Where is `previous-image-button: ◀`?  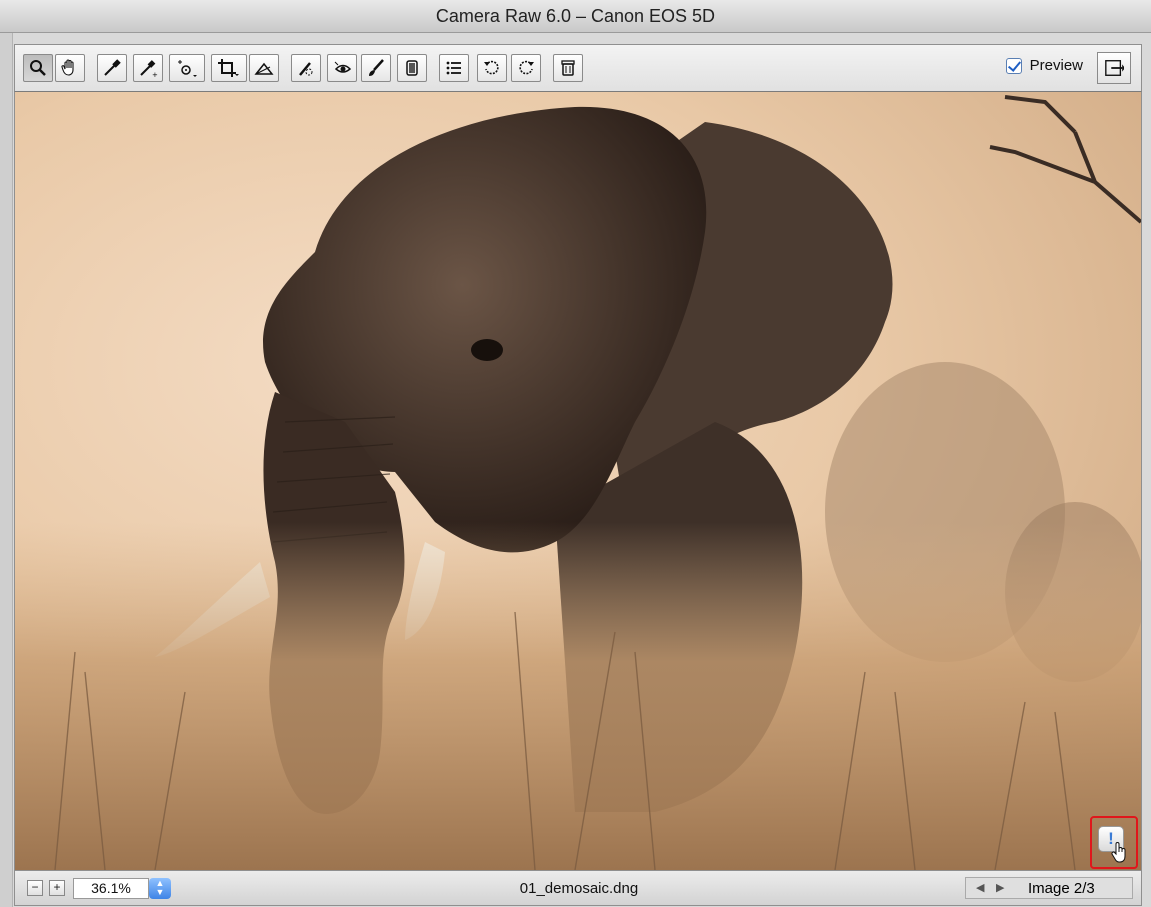
previous-image-button: ◀ is located at coordinates (980, 887).